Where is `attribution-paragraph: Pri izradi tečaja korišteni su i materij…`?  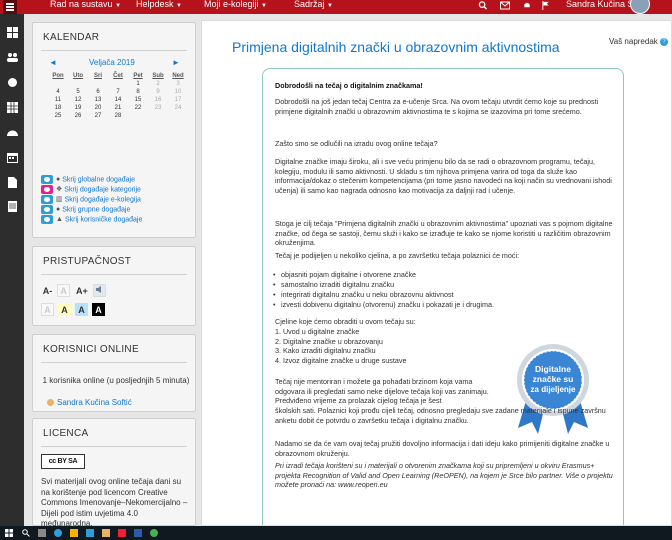
attribution-paragraph: Pri izradi tečaja korišteni su i materij… is located at coordinates (444, 475).